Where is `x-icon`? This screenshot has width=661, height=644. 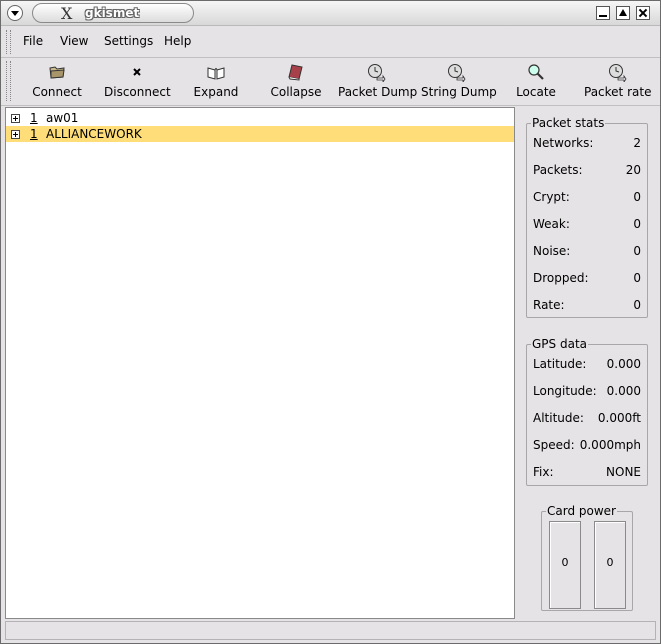
x-icon is located at coordinates (137, 72).